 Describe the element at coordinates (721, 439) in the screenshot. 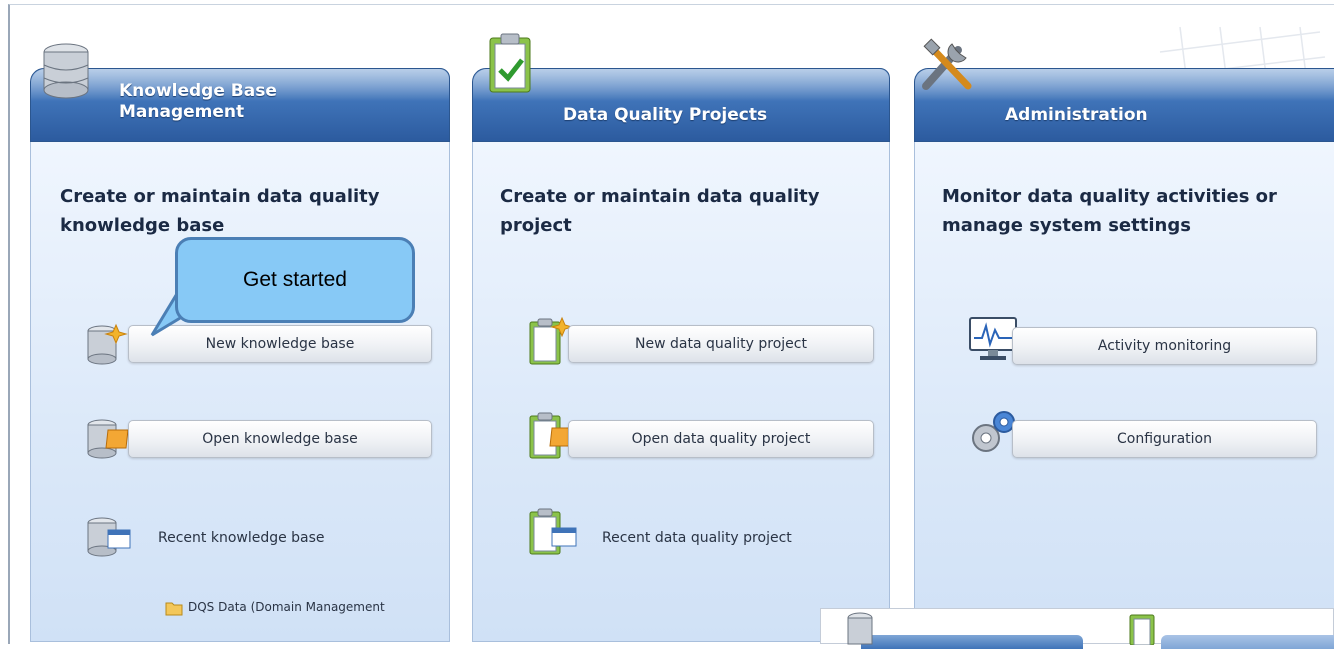

I see `open-data-quality-project-button: Open data quality project` at that location.